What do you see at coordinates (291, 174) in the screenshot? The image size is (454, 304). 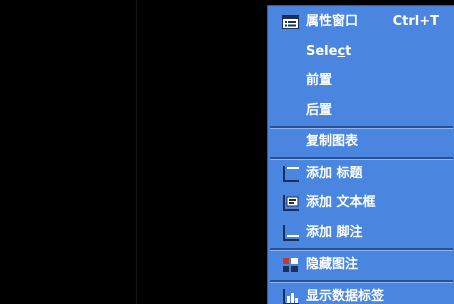 I see `add-title-icon` at bounding box center [291, 174].